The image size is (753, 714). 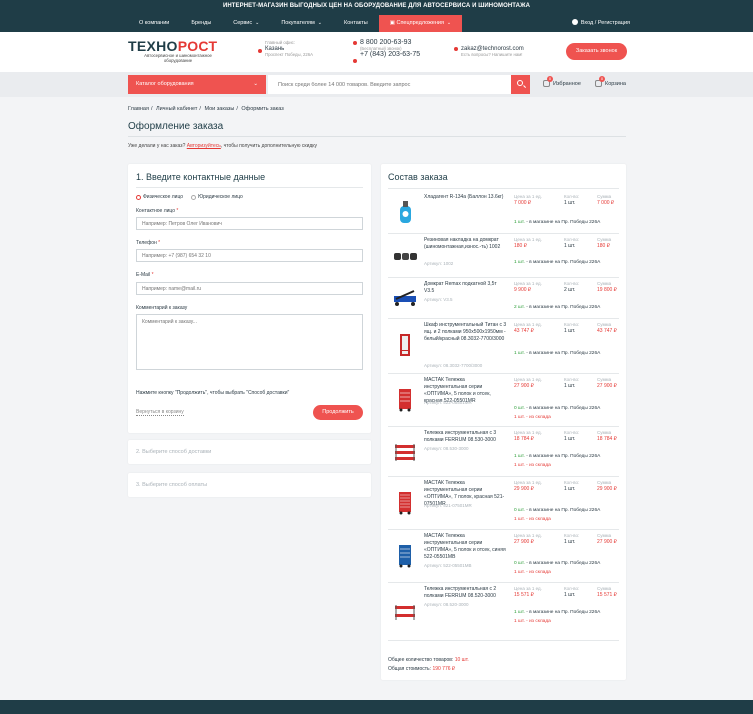 I want to click on label-text: Контактное лицо, so click(x=156, y=211).